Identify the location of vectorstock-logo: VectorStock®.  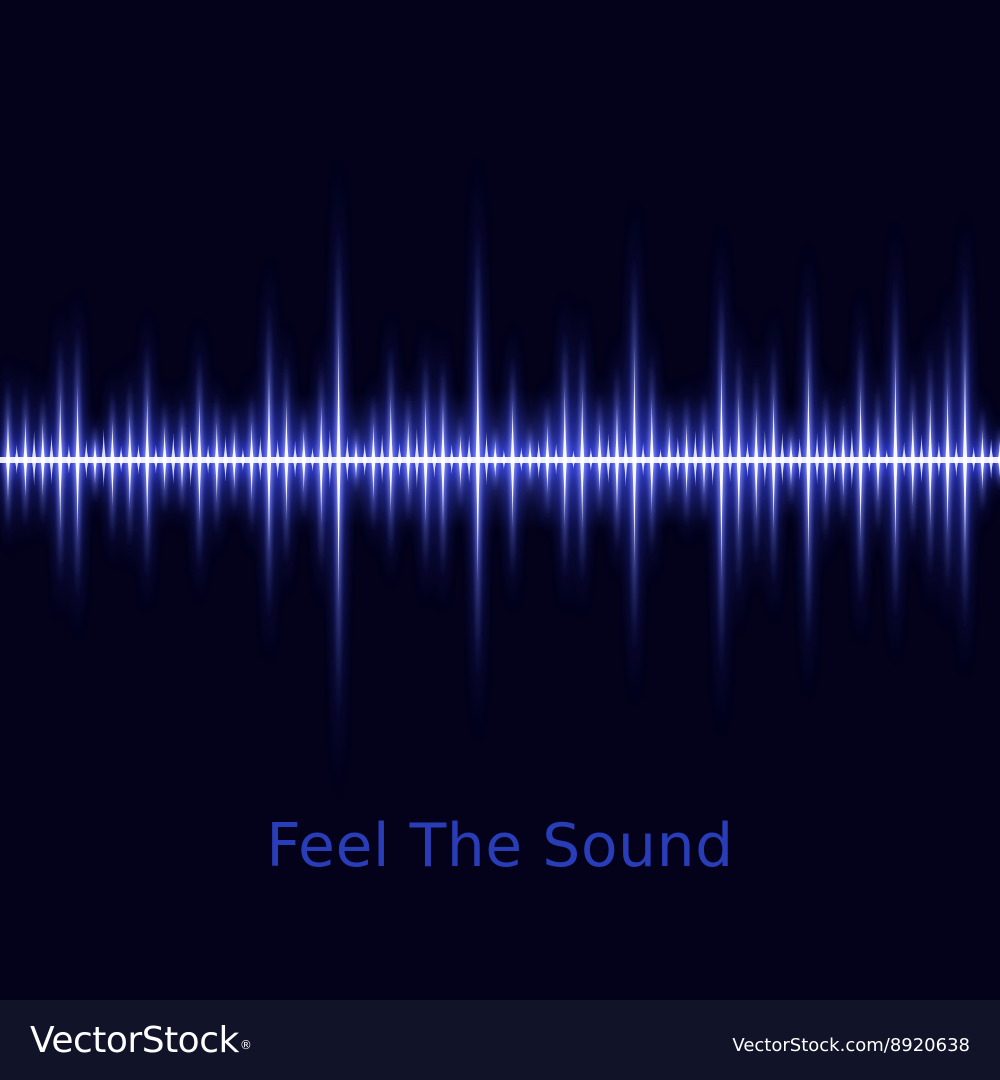
(141, 1041).